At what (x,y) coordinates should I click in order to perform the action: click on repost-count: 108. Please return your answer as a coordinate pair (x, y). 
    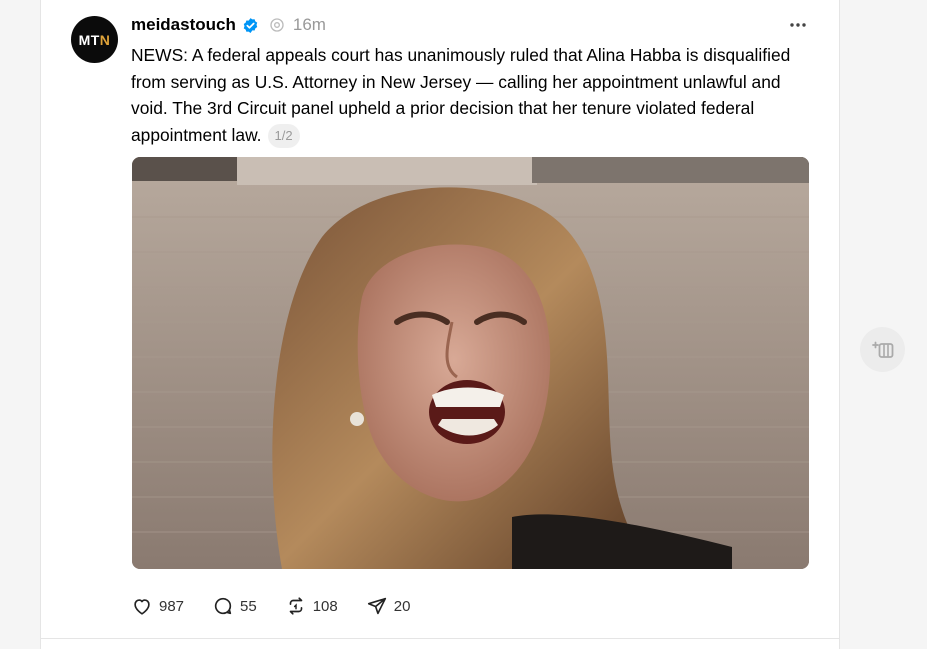
    Looking at the image, I should click on (325, 606).